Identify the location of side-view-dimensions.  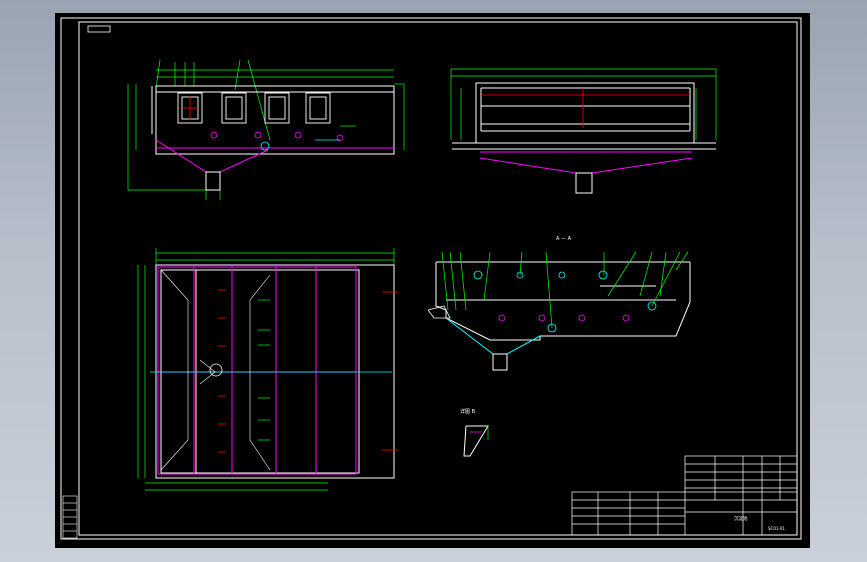
(583, 104).